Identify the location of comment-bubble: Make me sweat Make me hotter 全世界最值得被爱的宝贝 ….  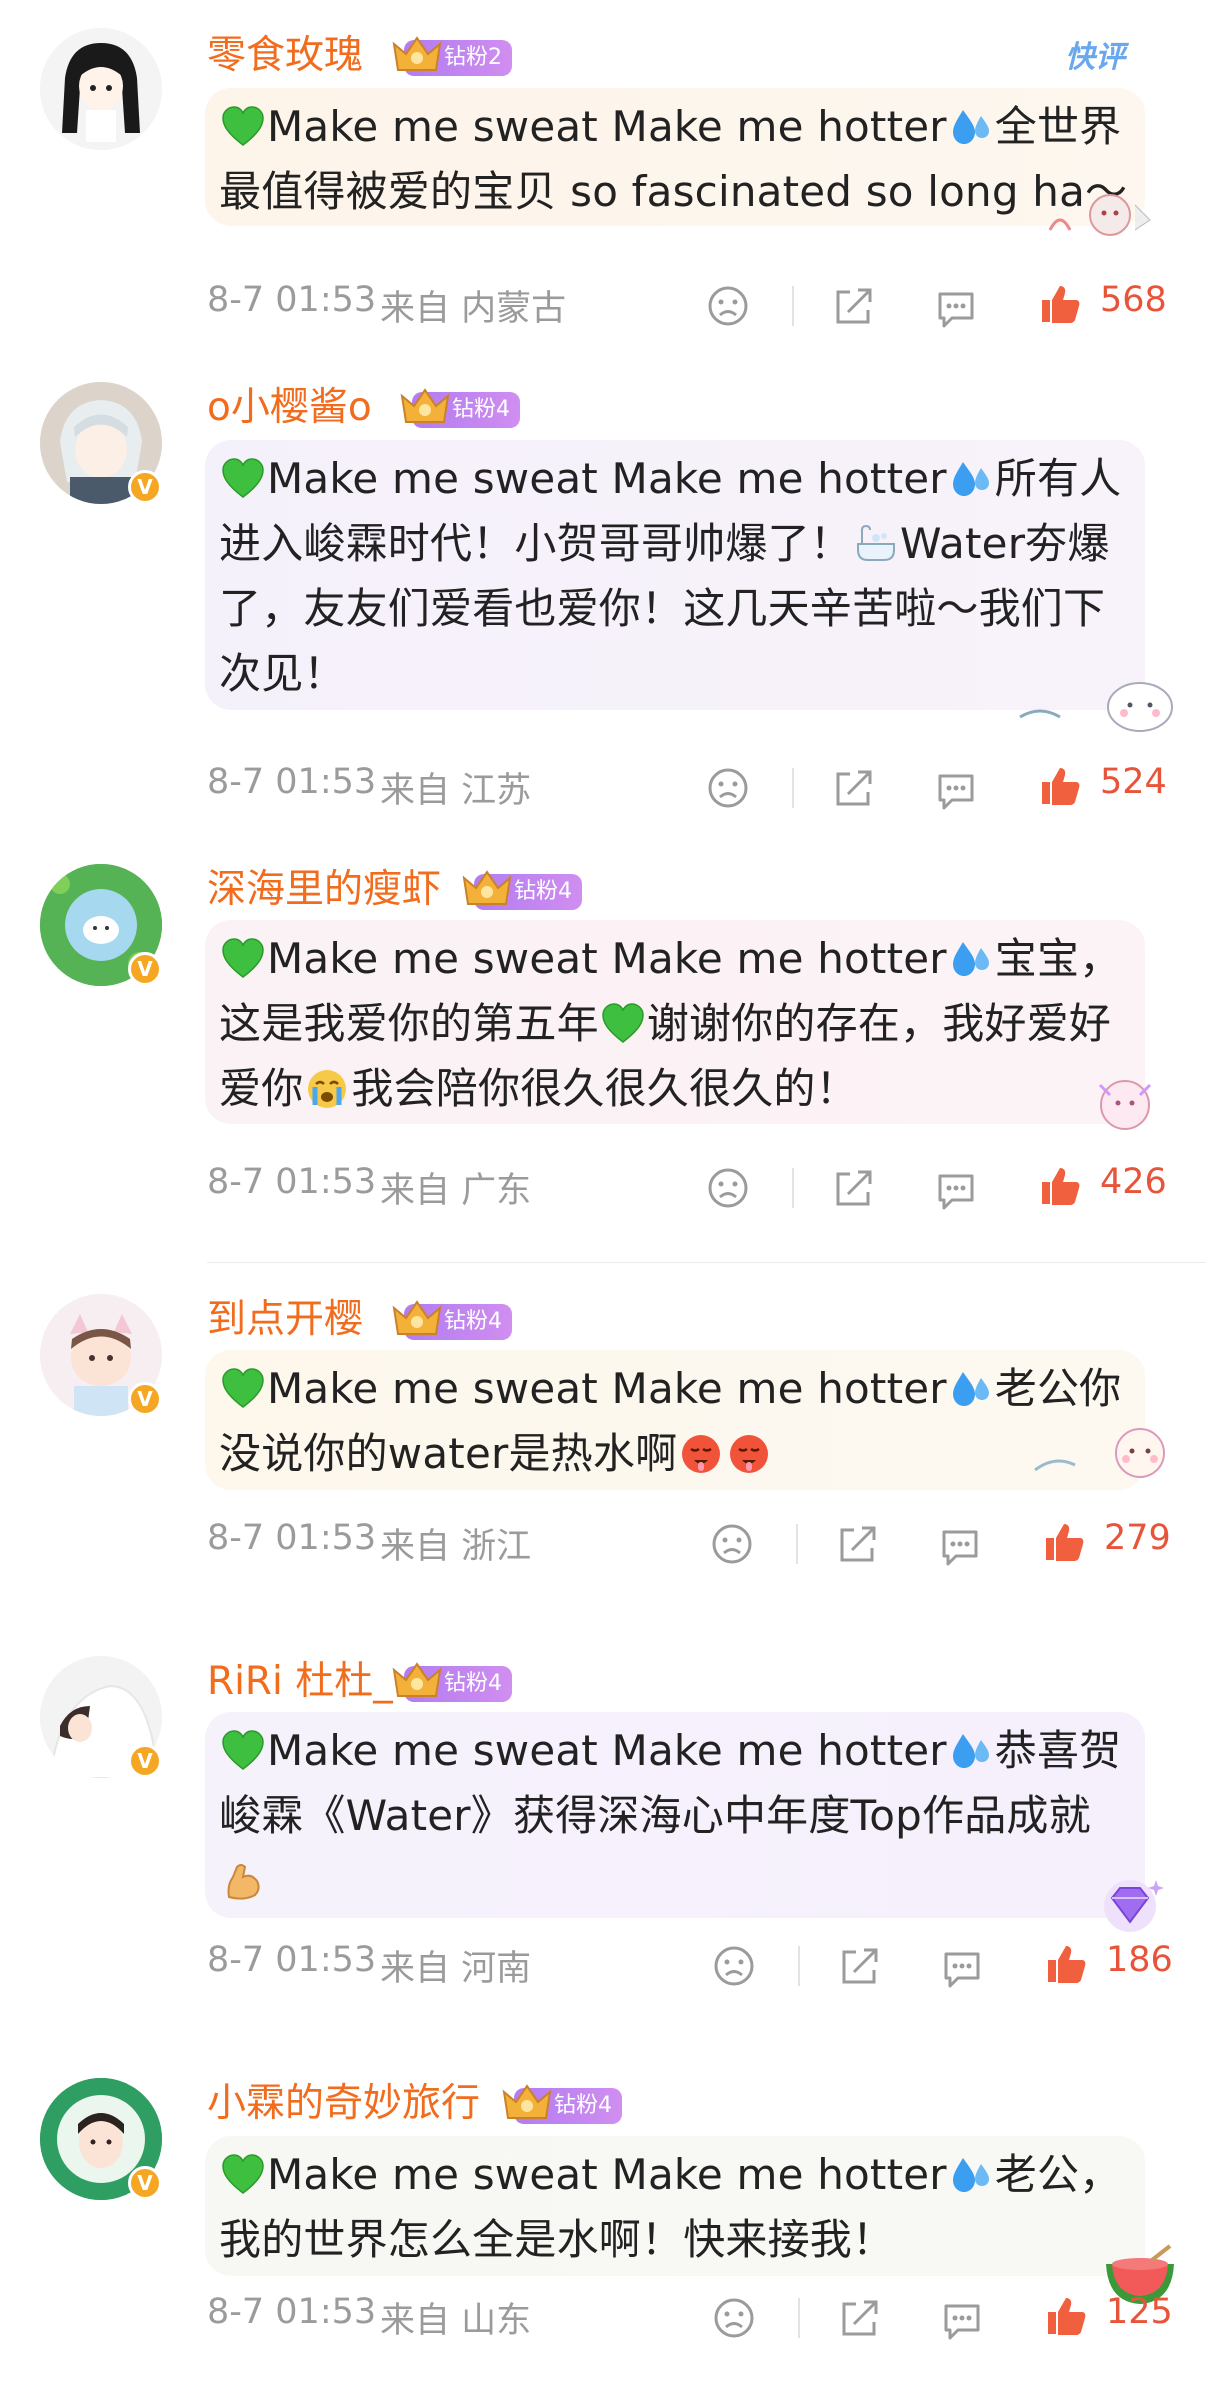
(675, 157).